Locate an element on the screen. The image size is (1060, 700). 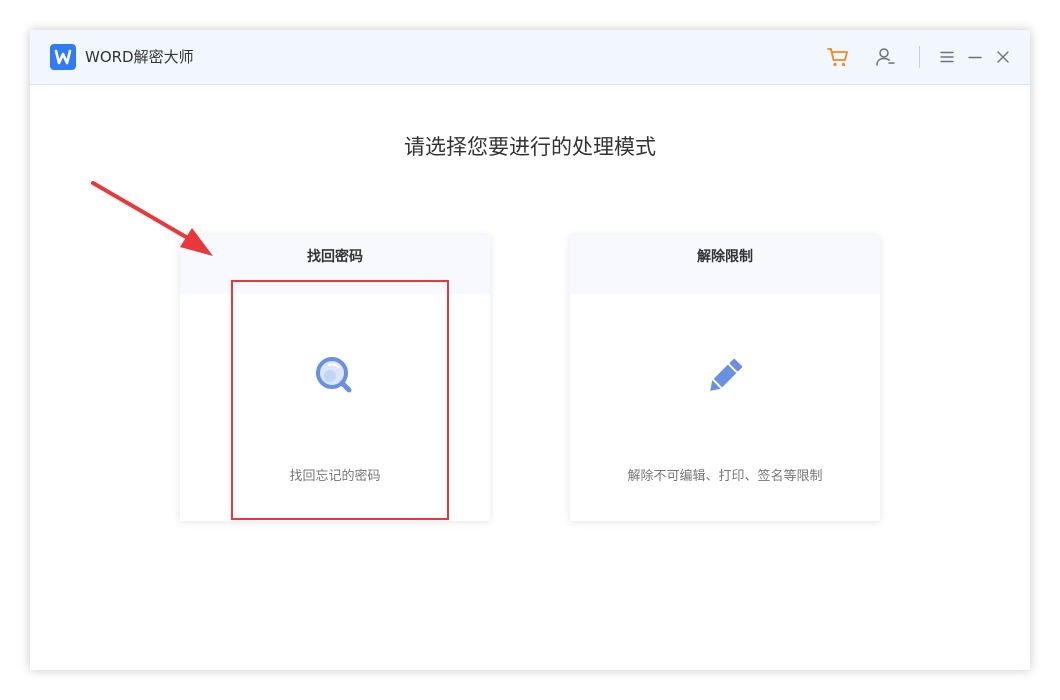
magnifier-icon is located at coordinates (335, 376).